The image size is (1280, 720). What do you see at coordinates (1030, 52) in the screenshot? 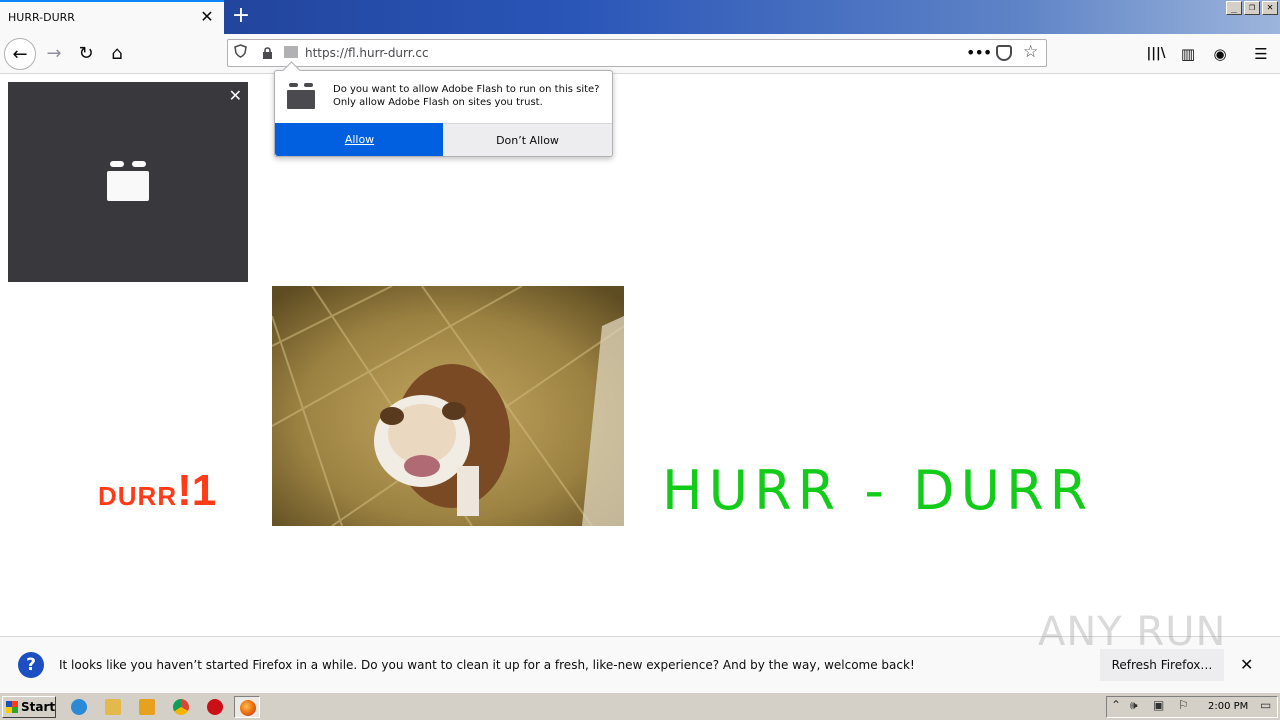
I see `bookmark-star-icon: ☆` at bounding box center [1030, 52].